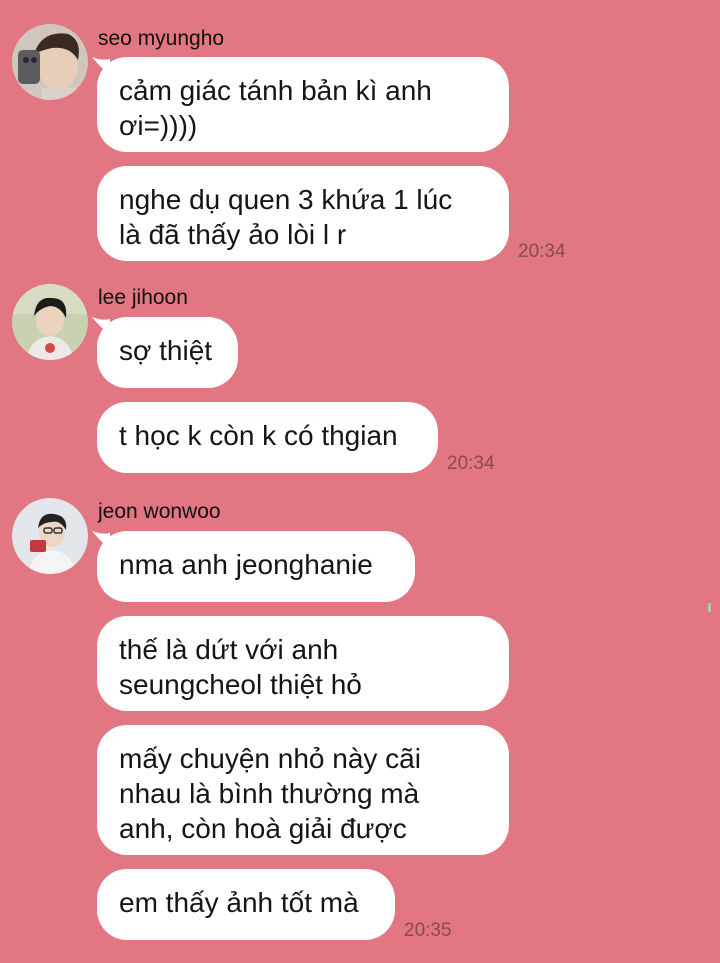 The image size is (720, 963). What do you see at coordinates (159, 511) in the screenshot?
I see `sender-name: jeon wonwoo` at bounding box center [159, 511].